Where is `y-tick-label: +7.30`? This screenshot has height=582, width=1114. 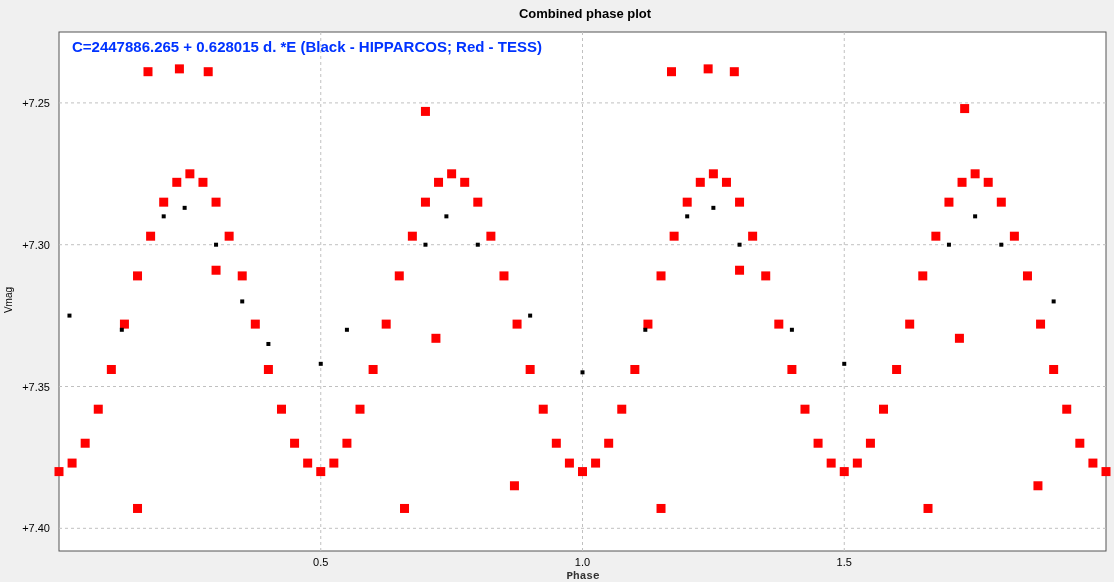 y-tick-label: +7.30 is located at coordinates (36, 244).